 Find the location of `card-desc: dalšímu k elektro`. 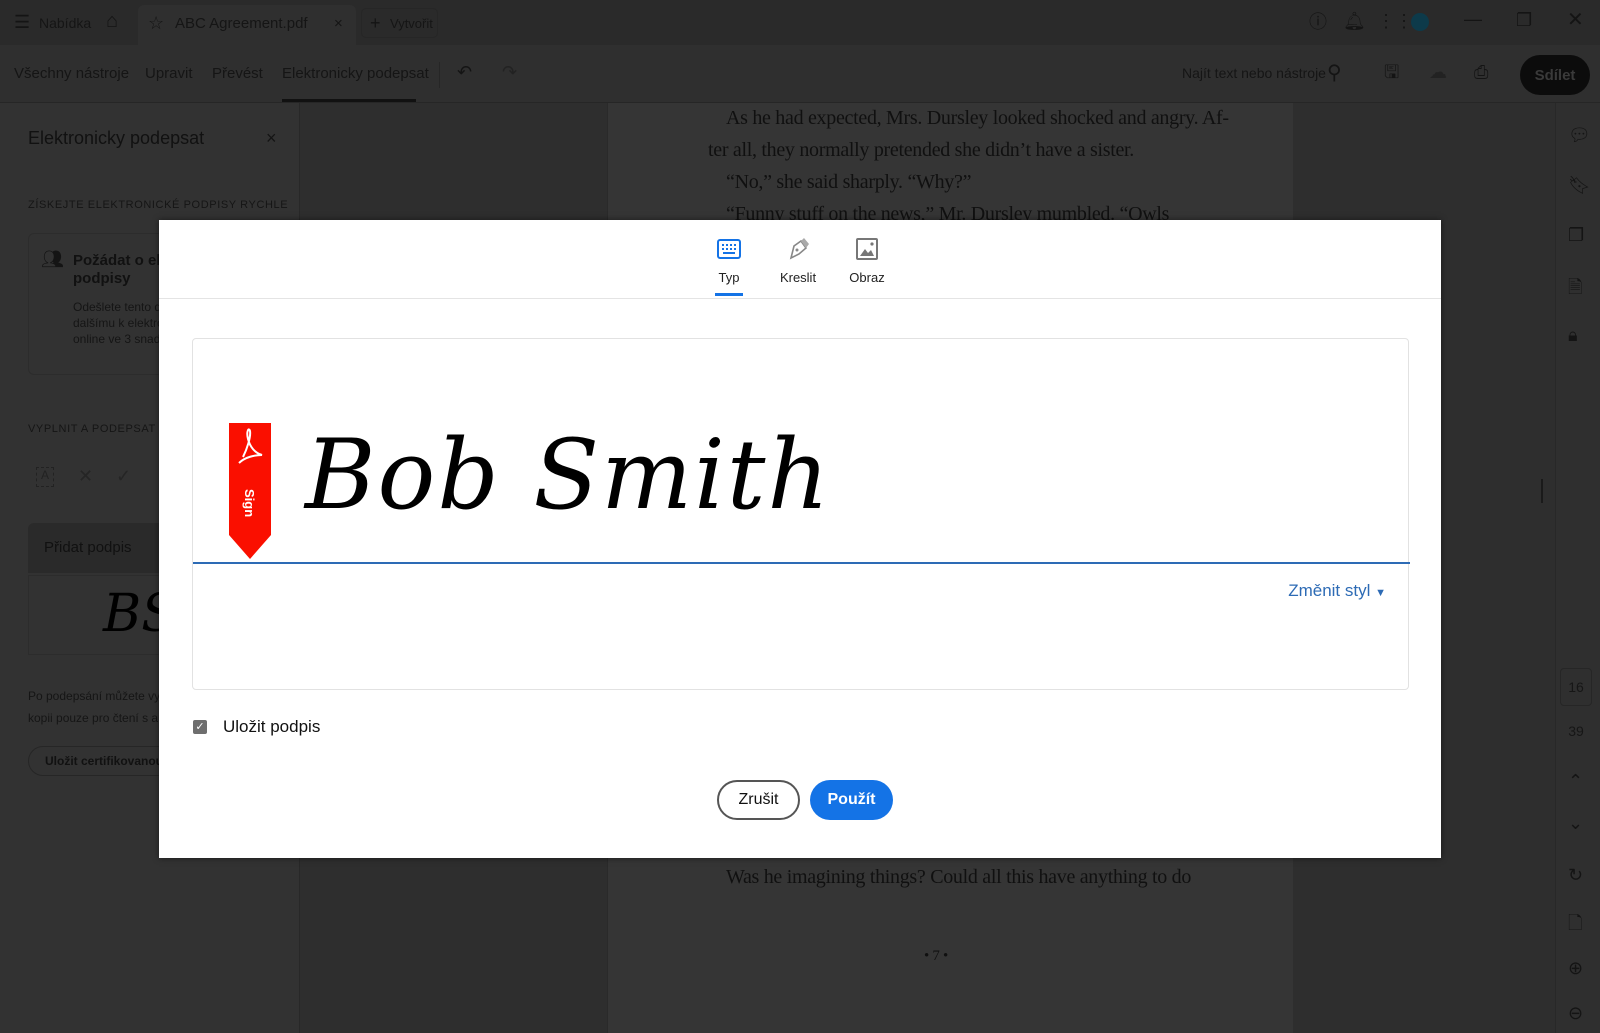

card-desc: dalšímu k elektro is located at coordinates (118, 323).